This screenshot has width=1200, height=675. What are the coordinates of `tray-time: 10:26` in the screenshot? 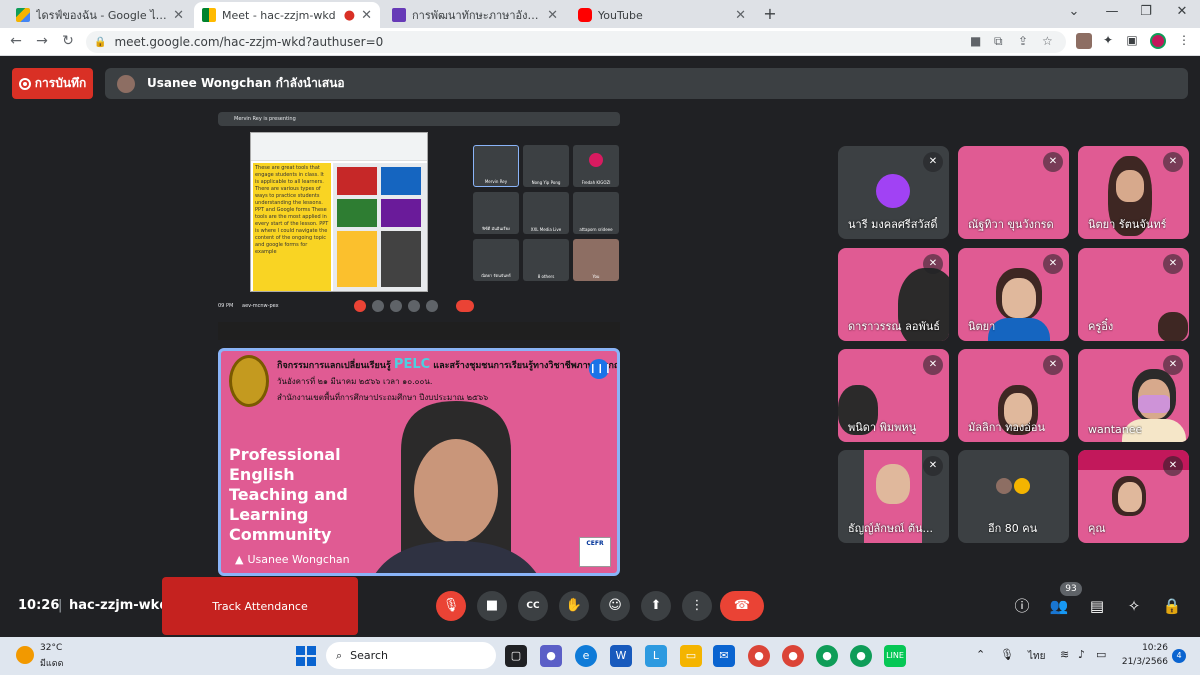 It's located at (1146, 648).